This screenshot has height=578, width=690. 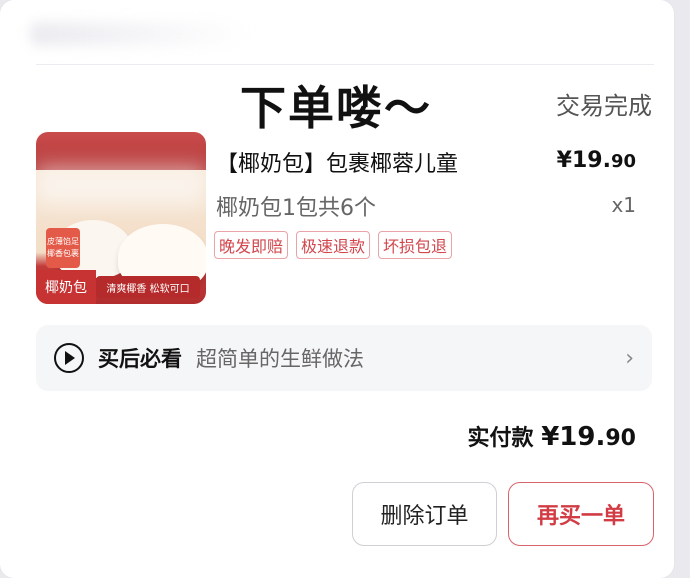 I want to click on service-badges: 晚发即赔 极速退款 坏损包退, so click(x=333, y=245).